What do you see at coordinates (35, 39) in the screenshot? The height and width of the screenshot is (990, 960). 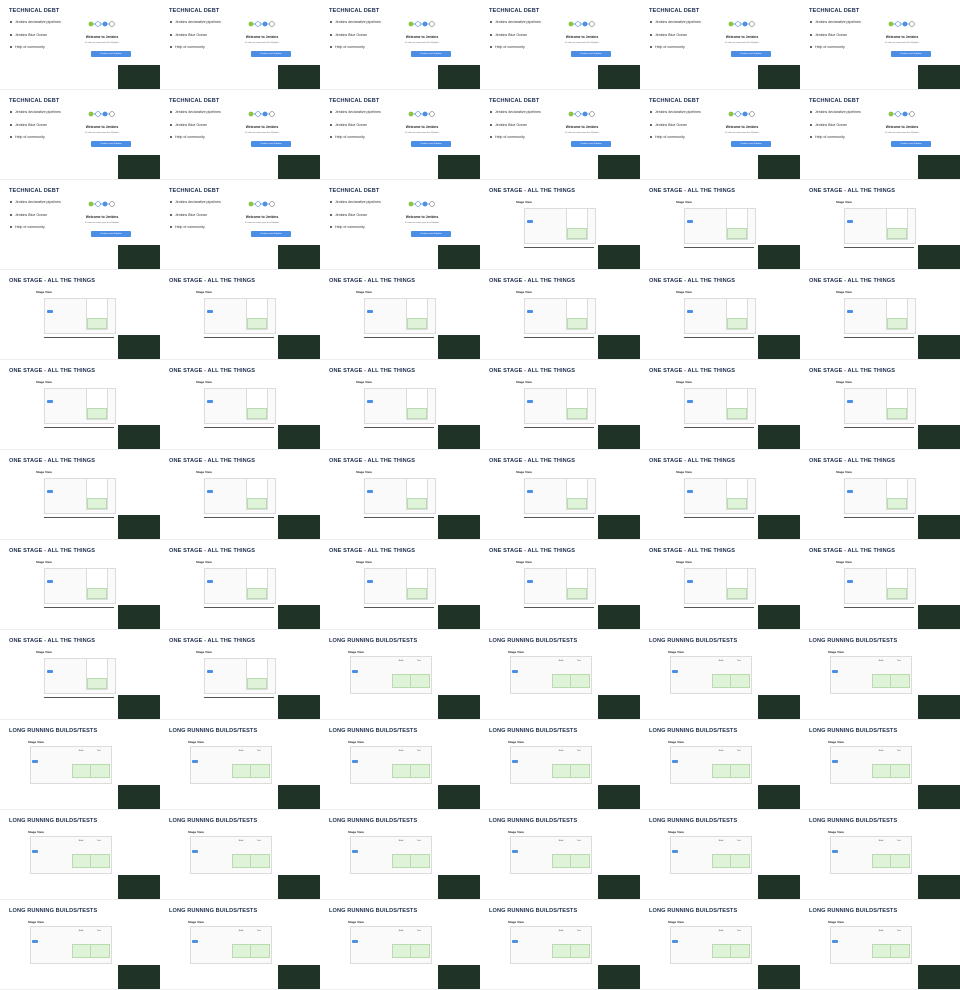 I see `bullet-item: Jenkins Blue Ocean` at bounding box center [35, 39].